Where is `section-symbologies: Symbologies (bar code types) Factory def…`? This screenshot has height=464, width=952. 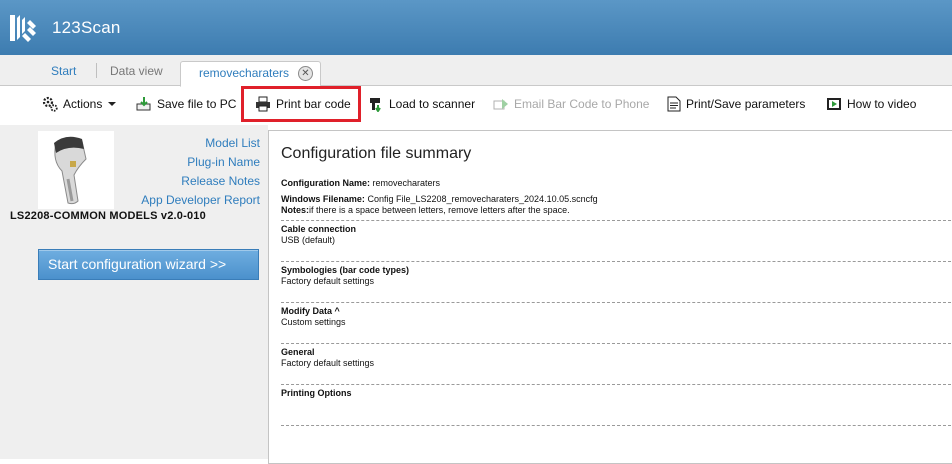
section-symbologies: Symbologies (bar code types) Factory def… is located at coordinates (616, 279).